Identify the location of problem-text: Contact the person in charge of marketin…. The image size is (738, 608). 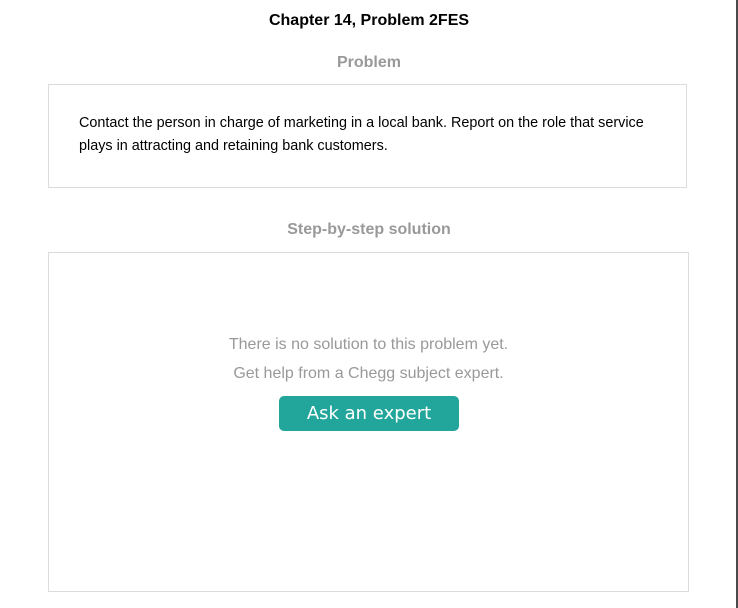
(361, 134).